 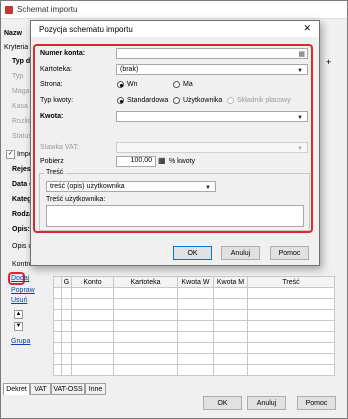 I want to click on stawka-vat-select: ▼, so click(x=212, y=147).